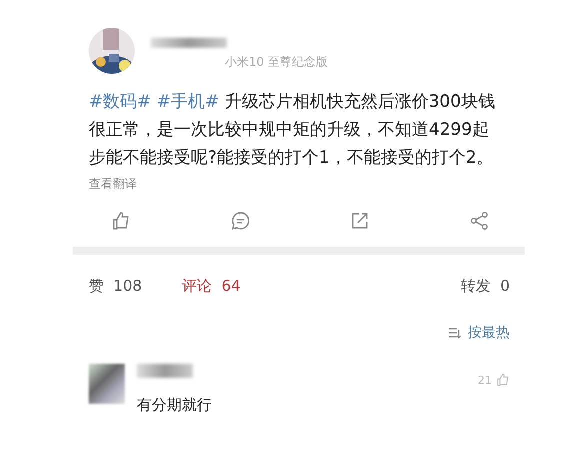 Image resolution: width=576 pixels, height=459 pixels. Describe the element at coordinates (115, 286) in the screenshot. I see `stats-tab: 赞 108` at that location.